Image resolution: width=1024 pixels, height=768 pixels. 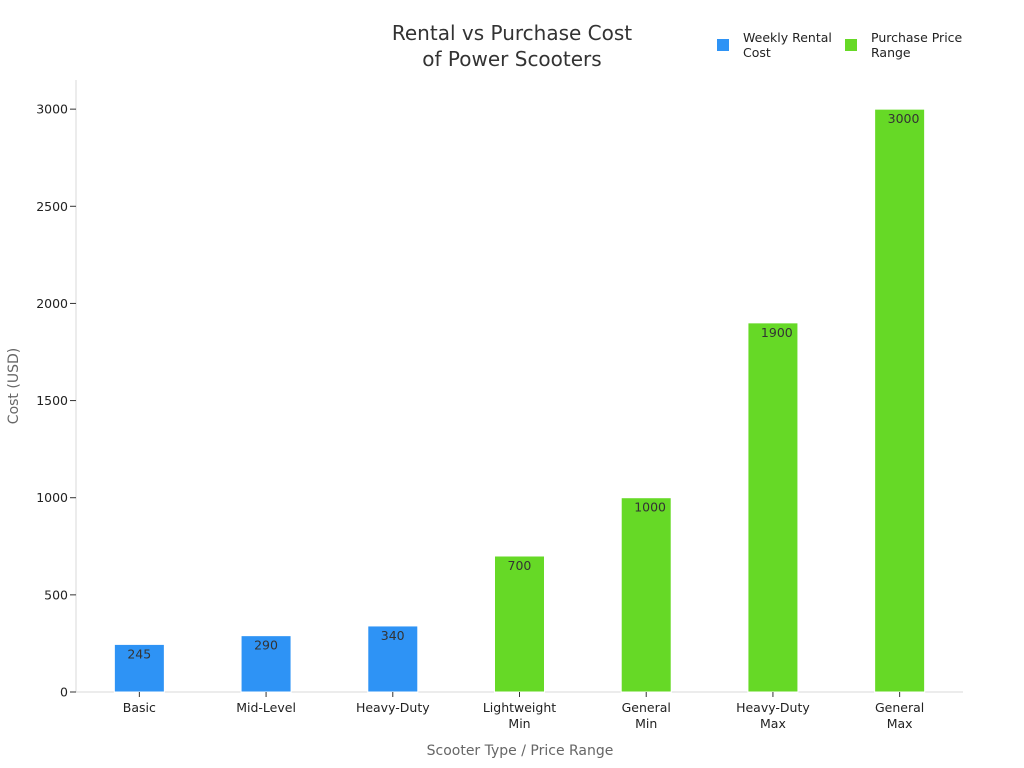 What do you see at coordinates (64, 692) in the screenshot?
I see `y-tick-label: 0` at bounding box center [64, 692].